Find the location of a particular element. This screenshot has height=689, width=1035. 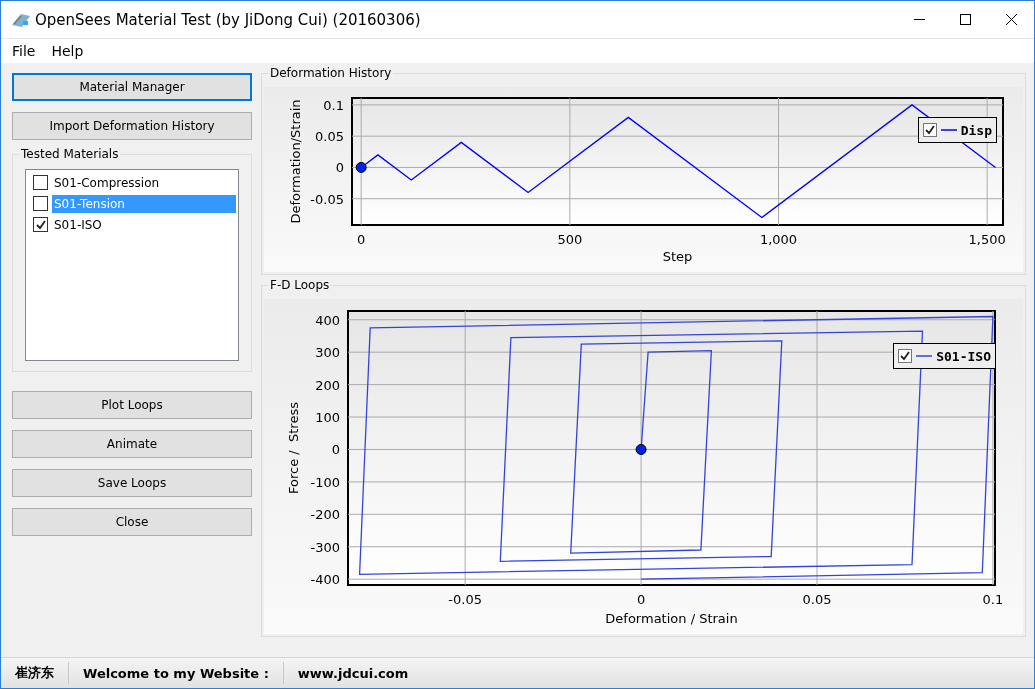

x-tick-label: 0.1 is located at coordinates (993, 599).